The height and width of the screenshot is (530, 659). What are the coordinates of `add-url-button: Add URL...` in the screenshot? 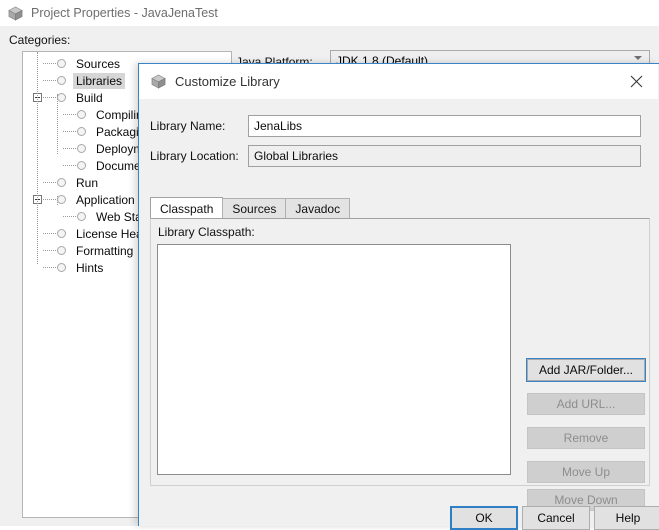 It's located at (586, 404).